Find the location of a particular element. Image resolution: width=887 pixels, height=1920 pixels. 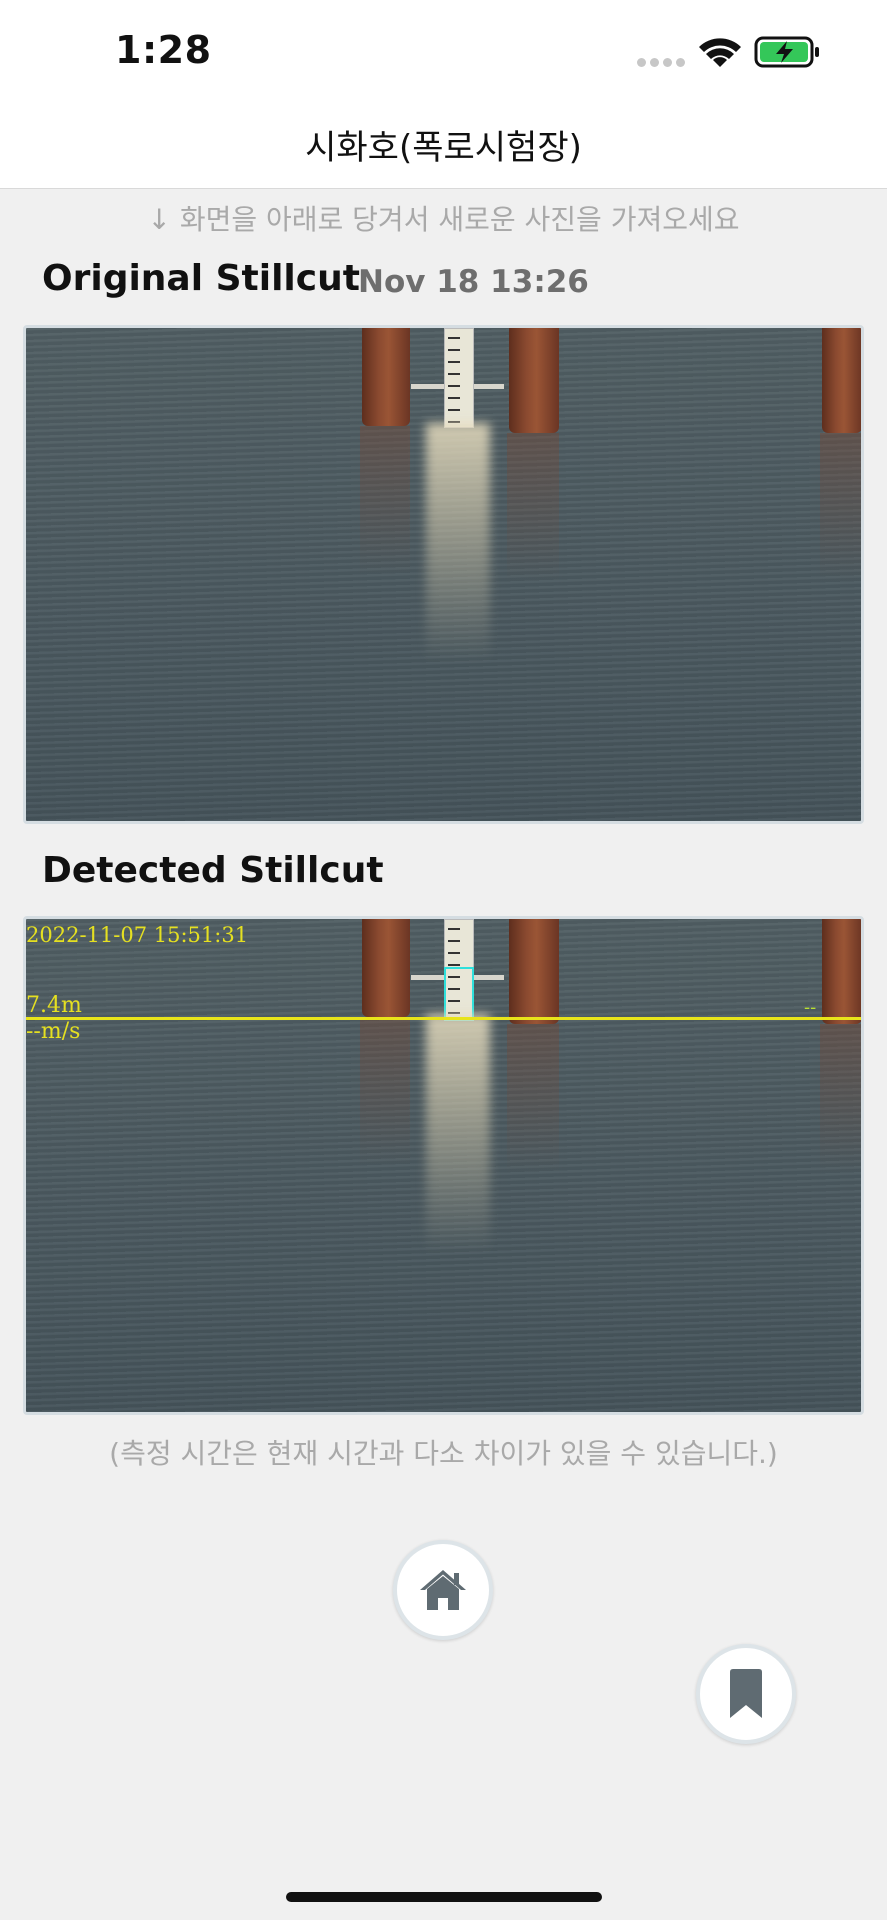

home-button is located at coordinates (443, 1590).